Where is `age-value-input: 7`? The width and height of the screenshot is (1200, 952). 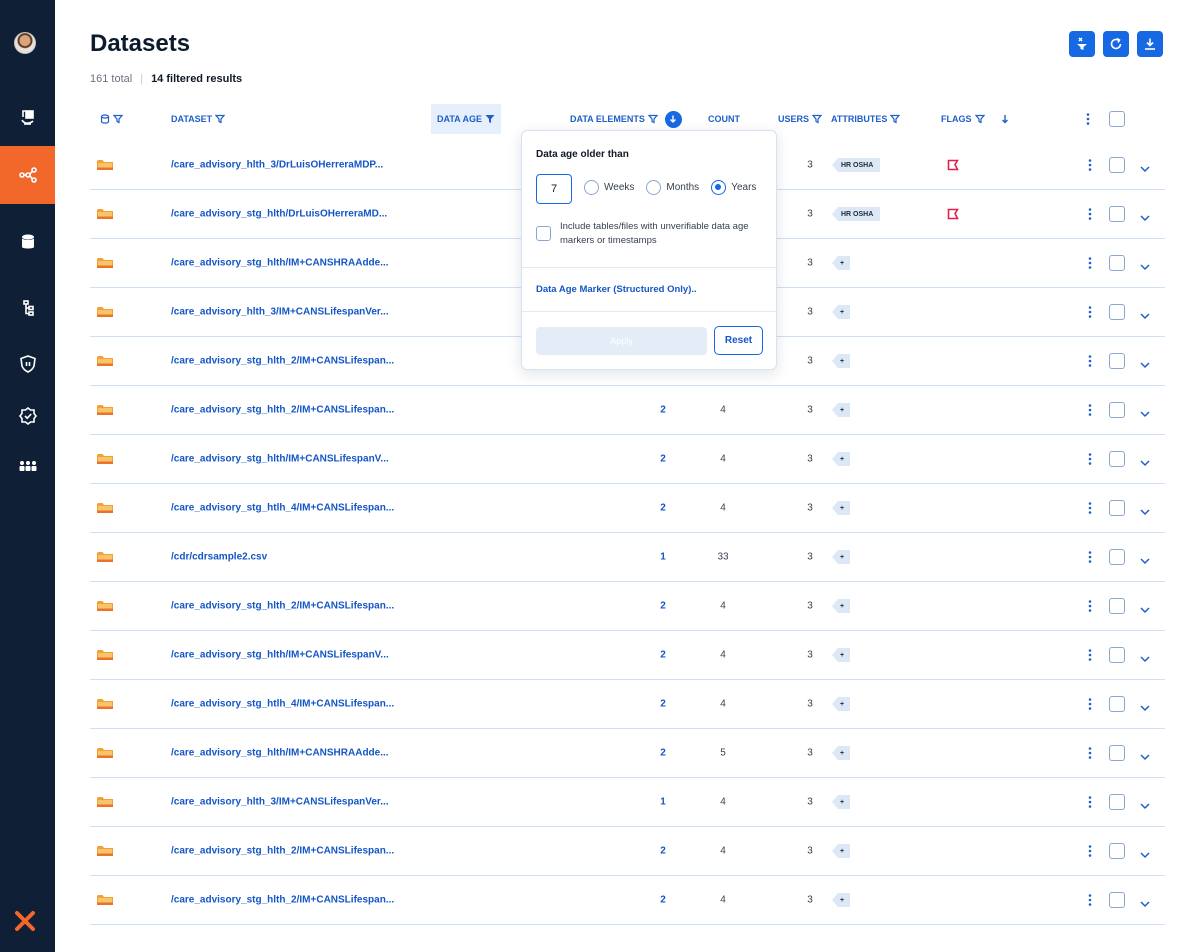 age-value-input: 7 is located at coordinates (554, 189).